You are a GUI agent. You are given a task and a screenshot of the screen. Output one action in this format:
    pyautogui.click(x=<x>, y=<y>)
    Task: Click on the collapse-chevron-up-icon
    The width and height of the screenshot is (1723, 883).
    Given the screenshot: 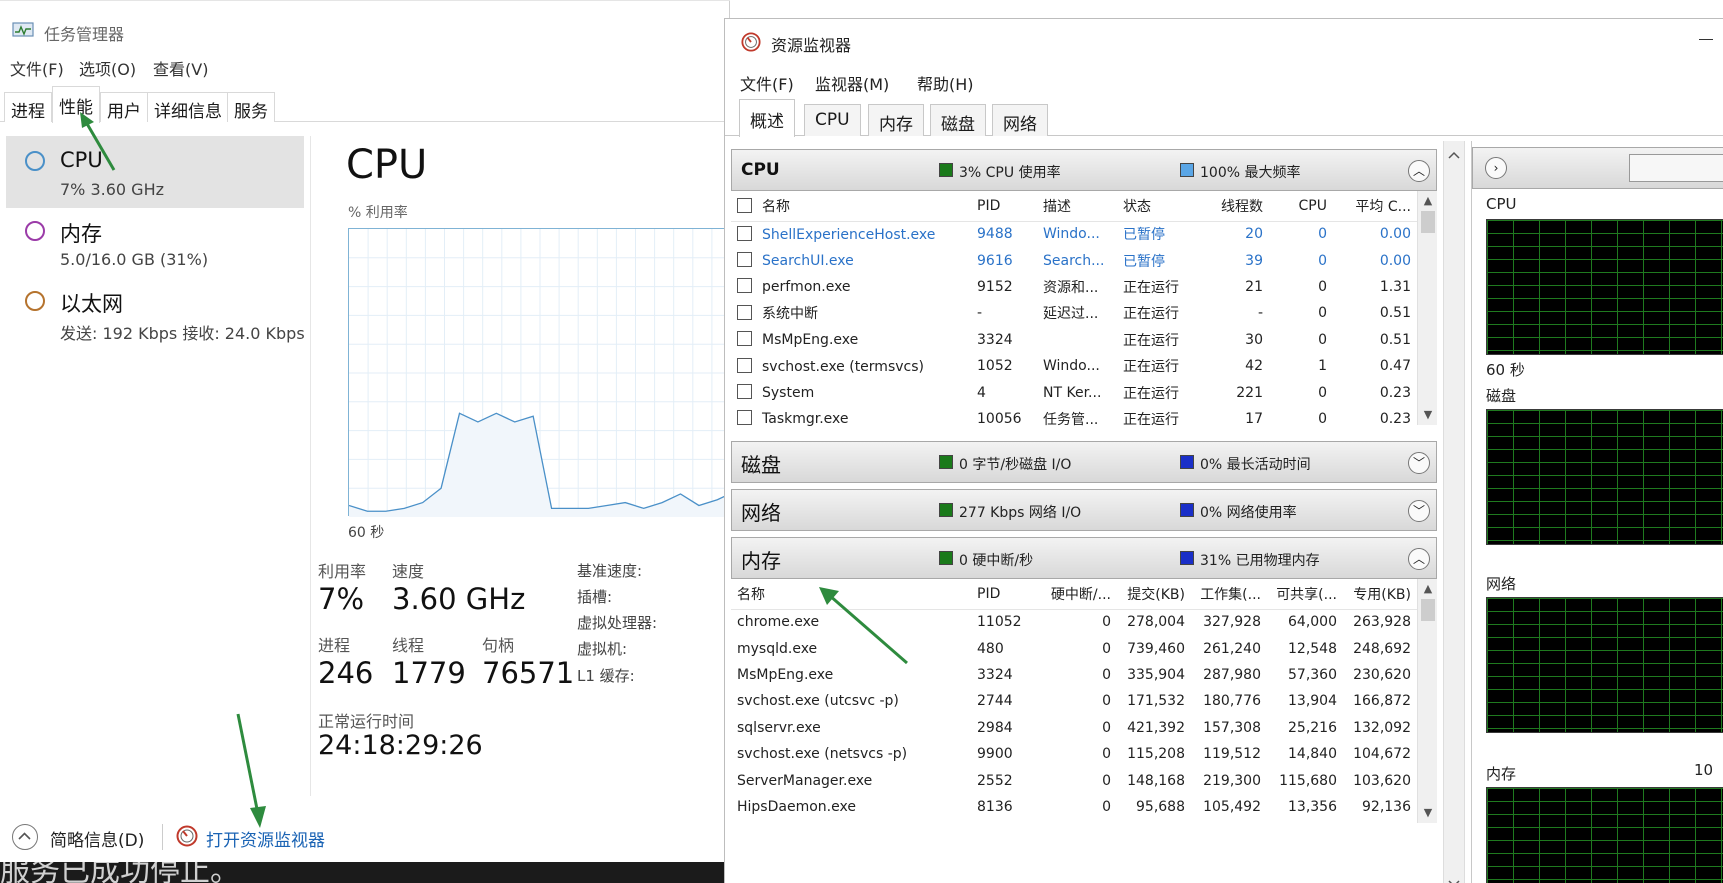 What is the action you would take?
    pyautogui.click(x=25, y=837)
    